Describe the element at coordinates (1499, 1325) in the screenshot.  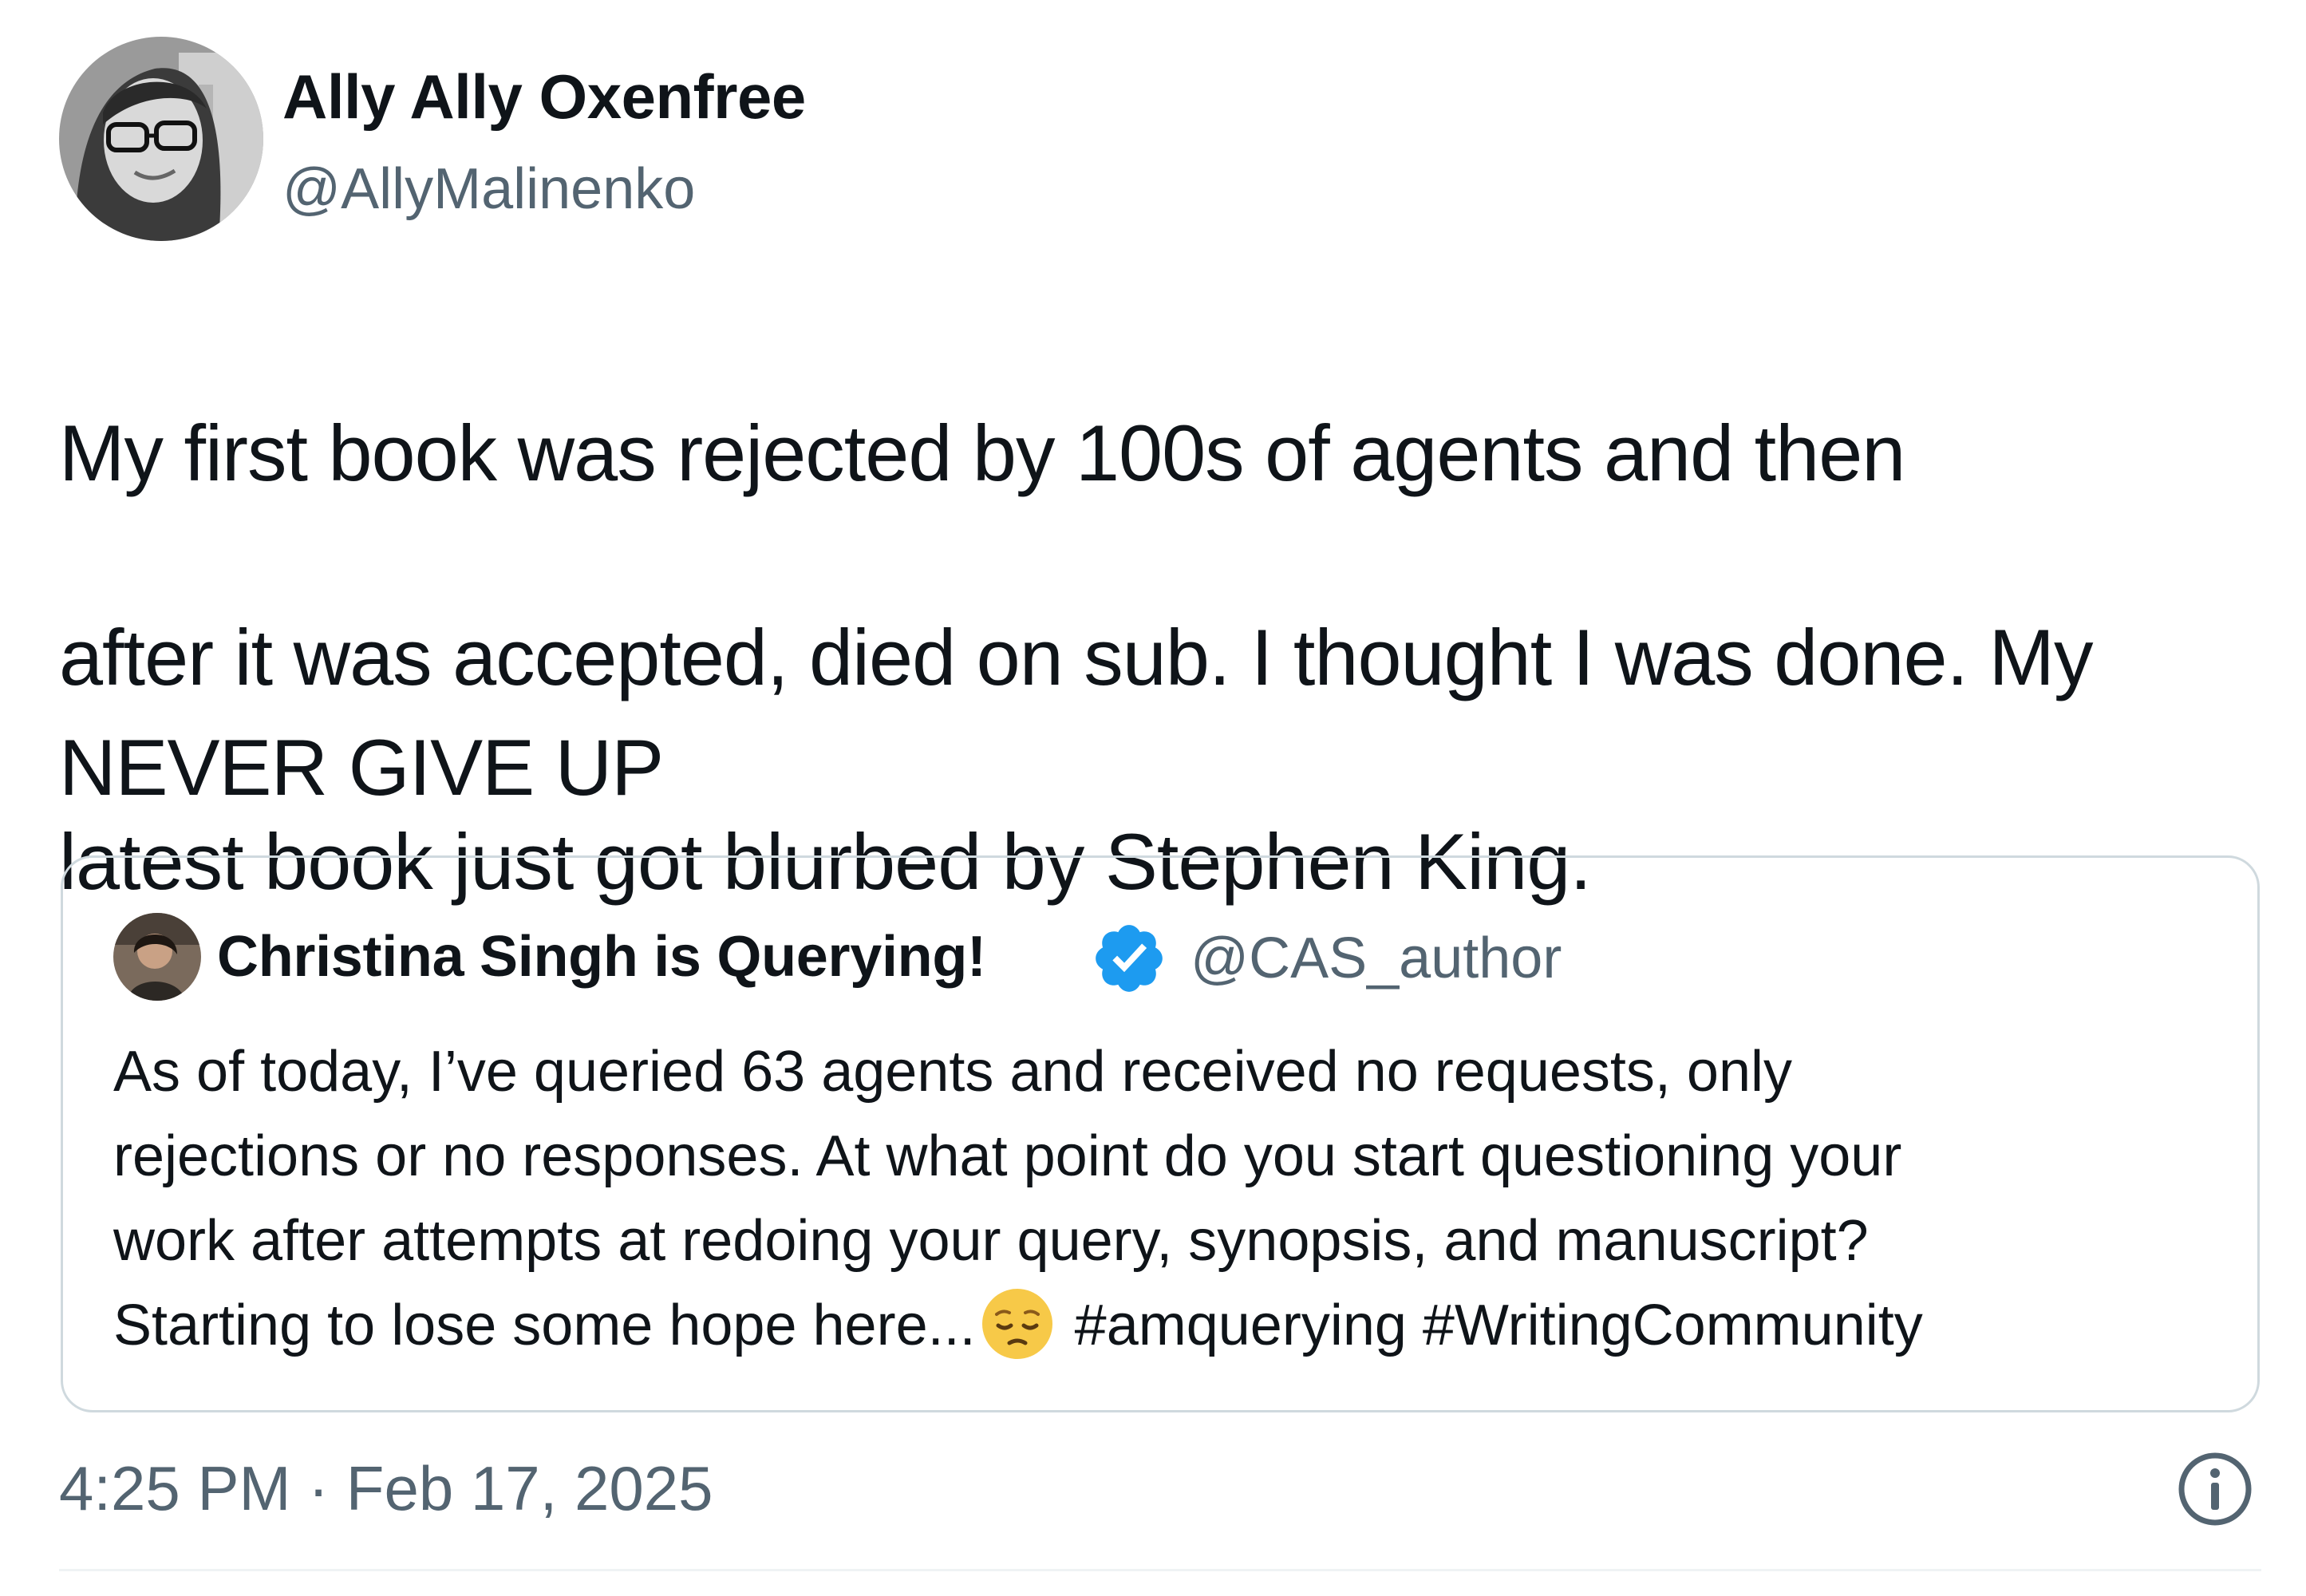
I see `hashtags-link: #amquerying #WritingCommunity` at that location.